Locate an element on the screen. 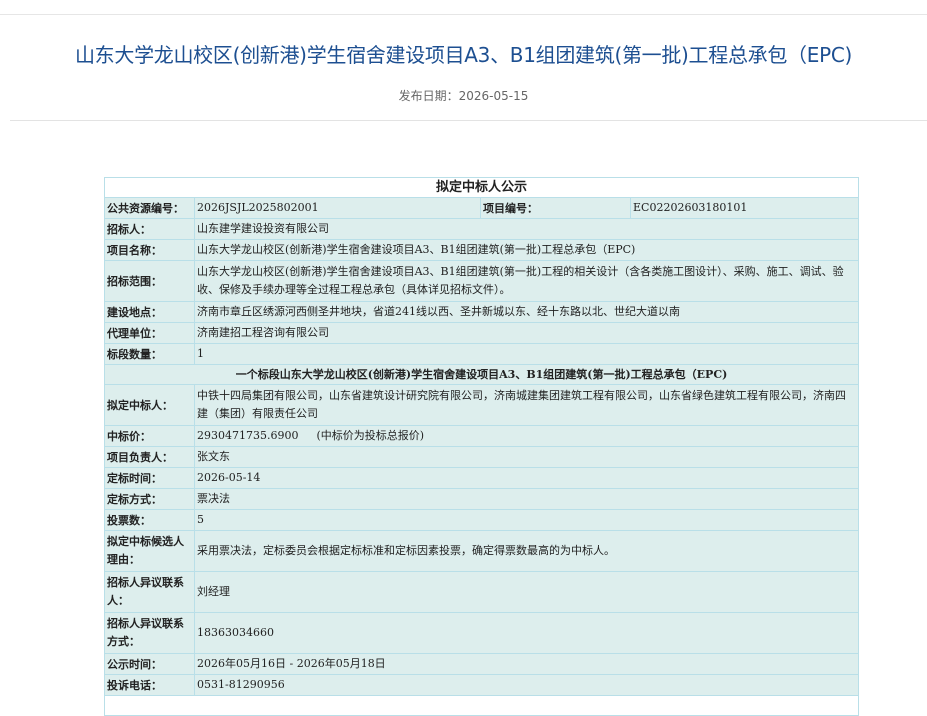 The height and width of the screenshot is (716, 927). table-row: 定标时间： 2026-05-14 is located at coordinates (482, 478).